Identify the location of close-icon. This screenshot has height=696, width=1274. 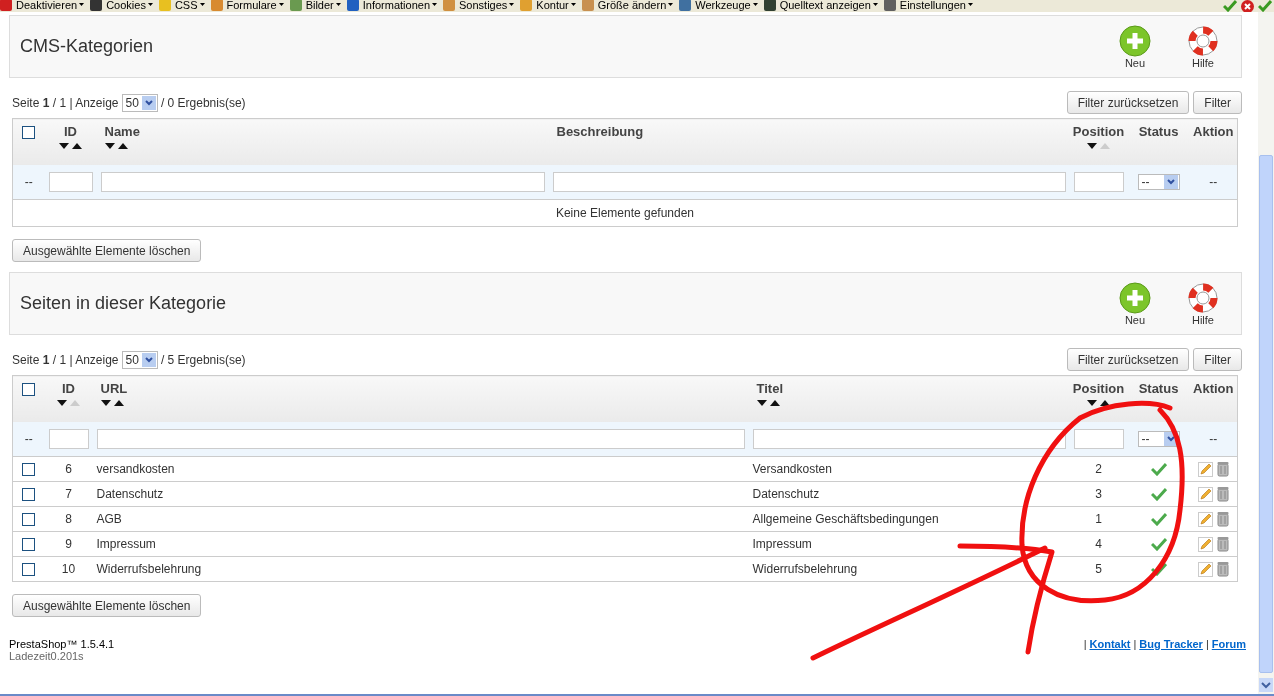
(1247, 6).